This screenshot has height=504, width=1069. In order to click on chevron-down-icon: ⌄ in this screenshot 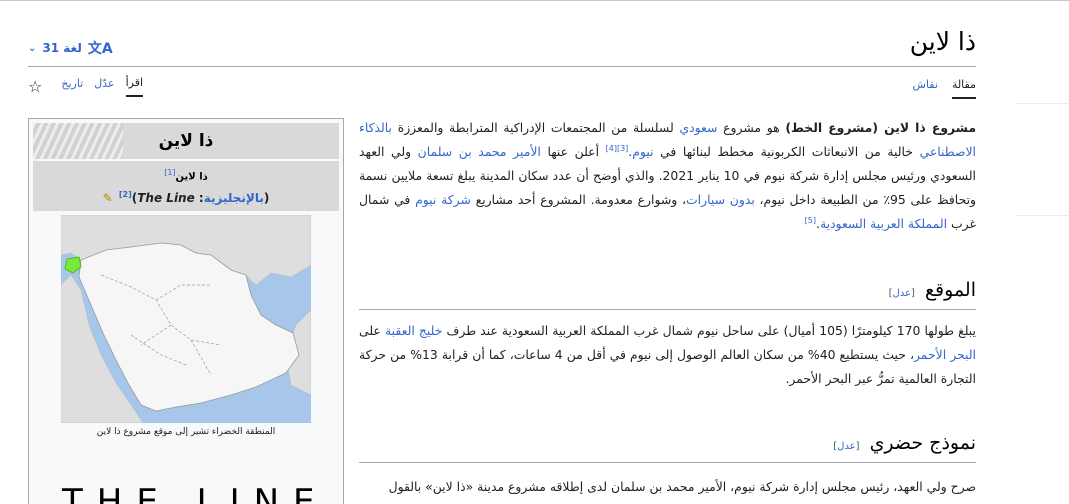, I will do `click(32, 48)`.